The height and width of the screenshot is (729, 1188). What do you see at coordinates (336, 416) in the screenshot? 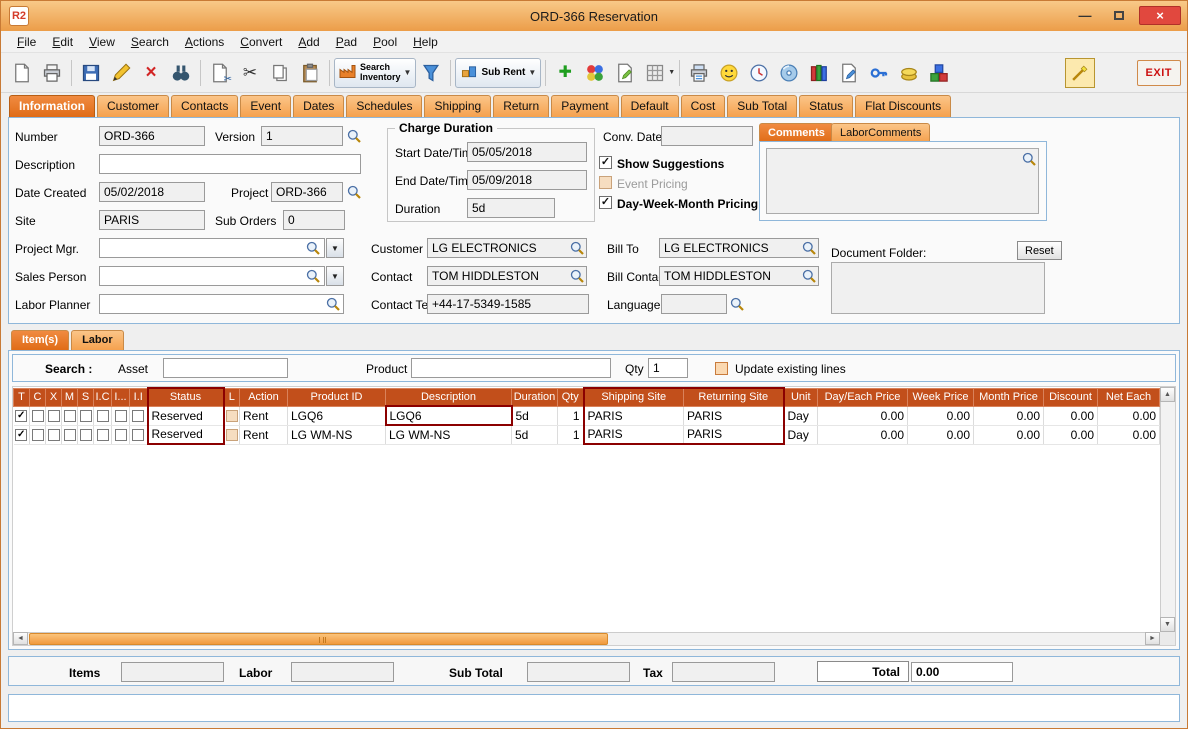
I see `product-id-cell: LGQ6` at bounding box center [336, 416].